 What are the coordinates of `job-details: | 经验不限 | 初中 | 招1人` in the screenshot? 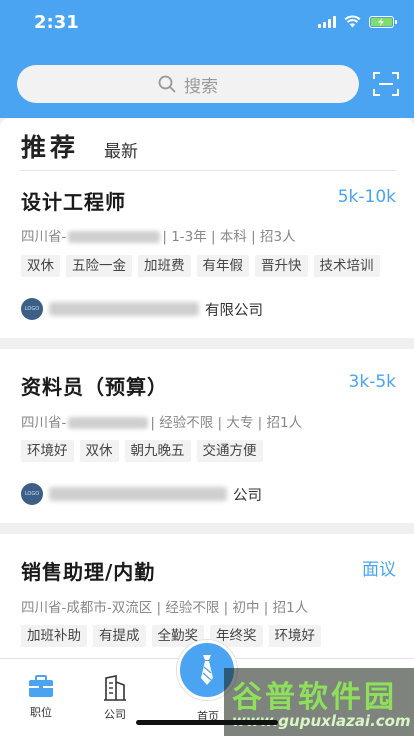 It's located at (232, 608).